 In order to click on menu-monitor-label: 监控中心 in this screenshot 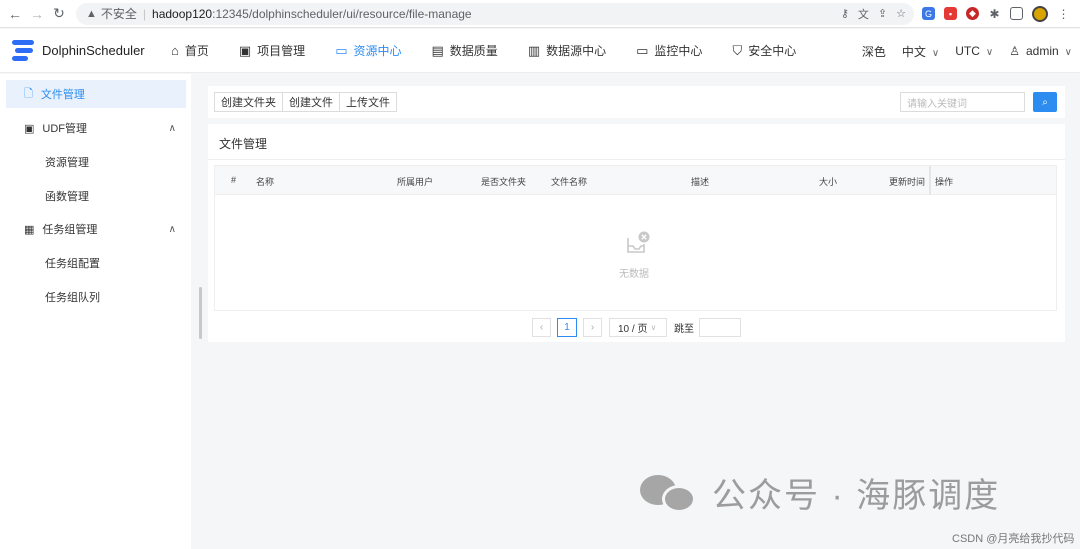, I will do `click(678, 51)`.